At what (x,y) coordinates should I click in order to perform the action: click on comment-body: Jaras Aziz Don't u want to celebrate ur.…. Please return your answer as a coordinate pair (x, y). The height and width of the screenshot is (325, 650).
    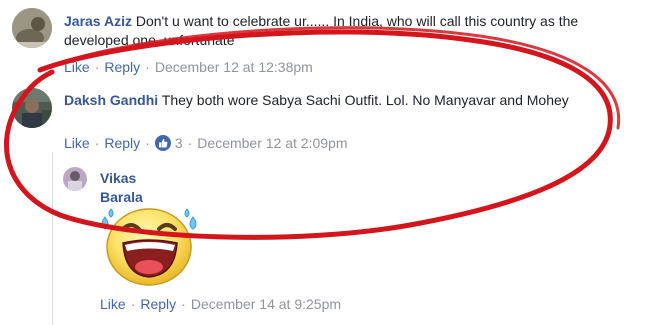
    Looking at the image, I should click on (349, 31).